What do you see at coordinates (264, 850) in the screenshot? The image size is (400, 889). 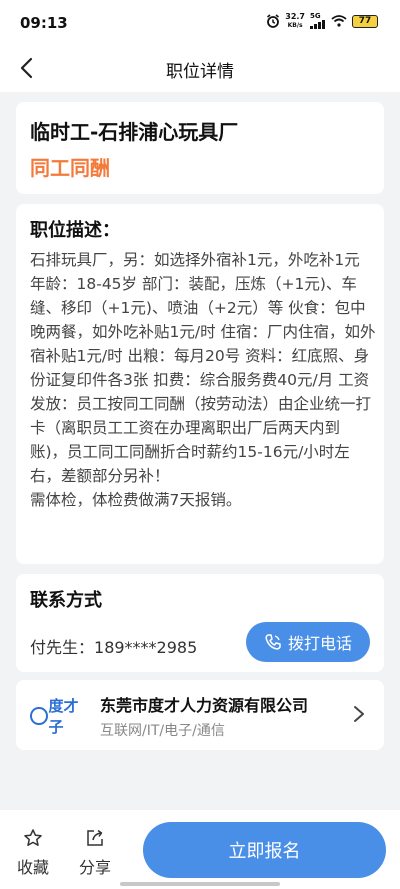 I see `signup-button: 立即报名` at bounding box center [264, 850].